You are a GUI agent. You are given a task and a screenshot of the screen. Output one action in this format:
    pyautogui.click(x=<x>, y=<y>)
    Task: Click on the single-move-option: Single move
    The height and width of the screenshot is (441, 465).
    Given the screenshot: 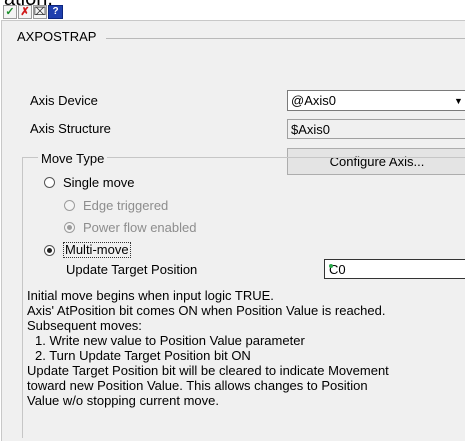 What is the action you would take?
    pyautogui.click(x=89, y=182)
    